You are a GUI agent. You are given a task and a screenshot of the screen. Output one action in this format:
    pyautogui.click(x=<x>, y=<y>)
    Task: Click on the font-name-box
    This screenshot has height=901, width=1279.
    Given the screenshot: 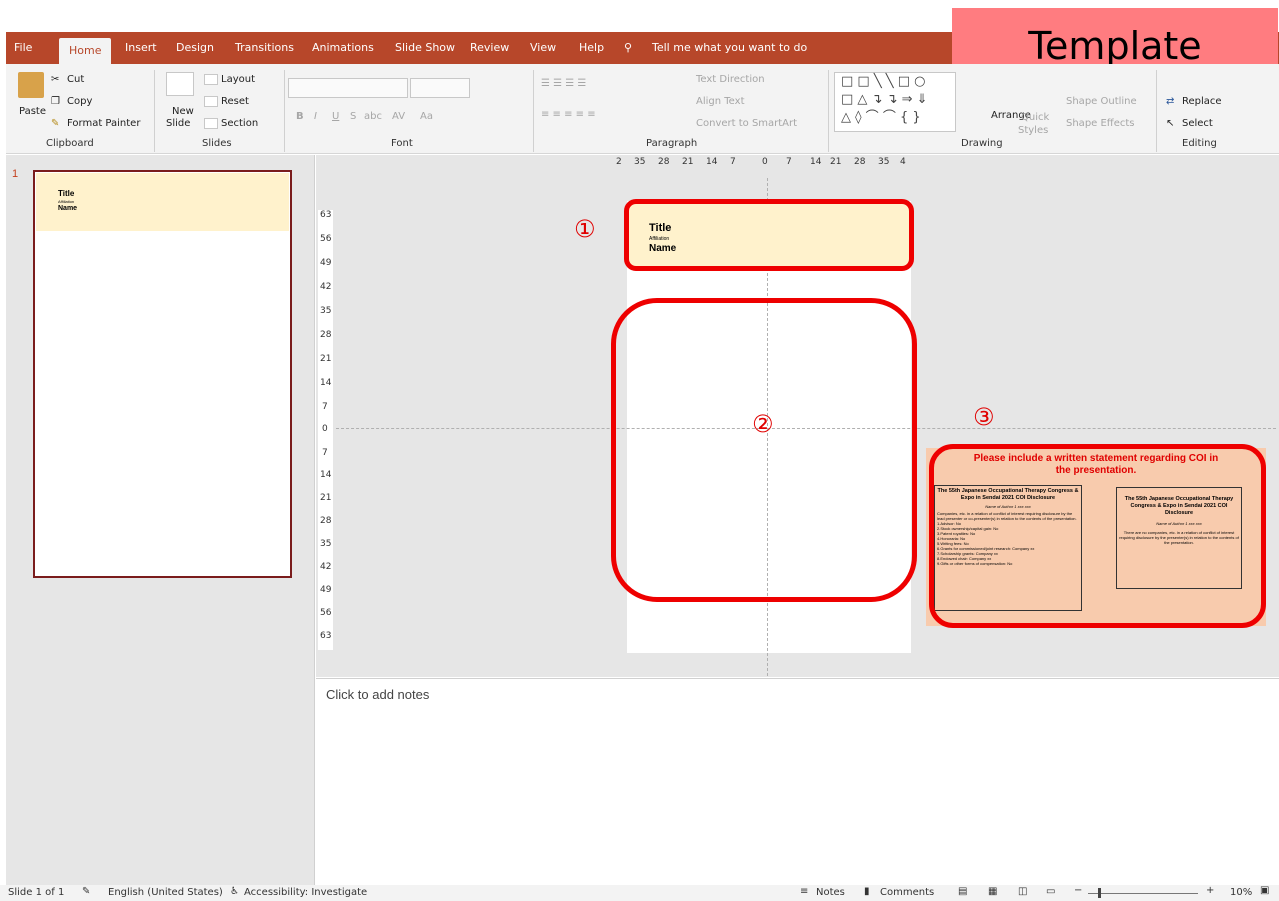 What is the action you would take?
    pyautogui.click(x=348, y=88)
    